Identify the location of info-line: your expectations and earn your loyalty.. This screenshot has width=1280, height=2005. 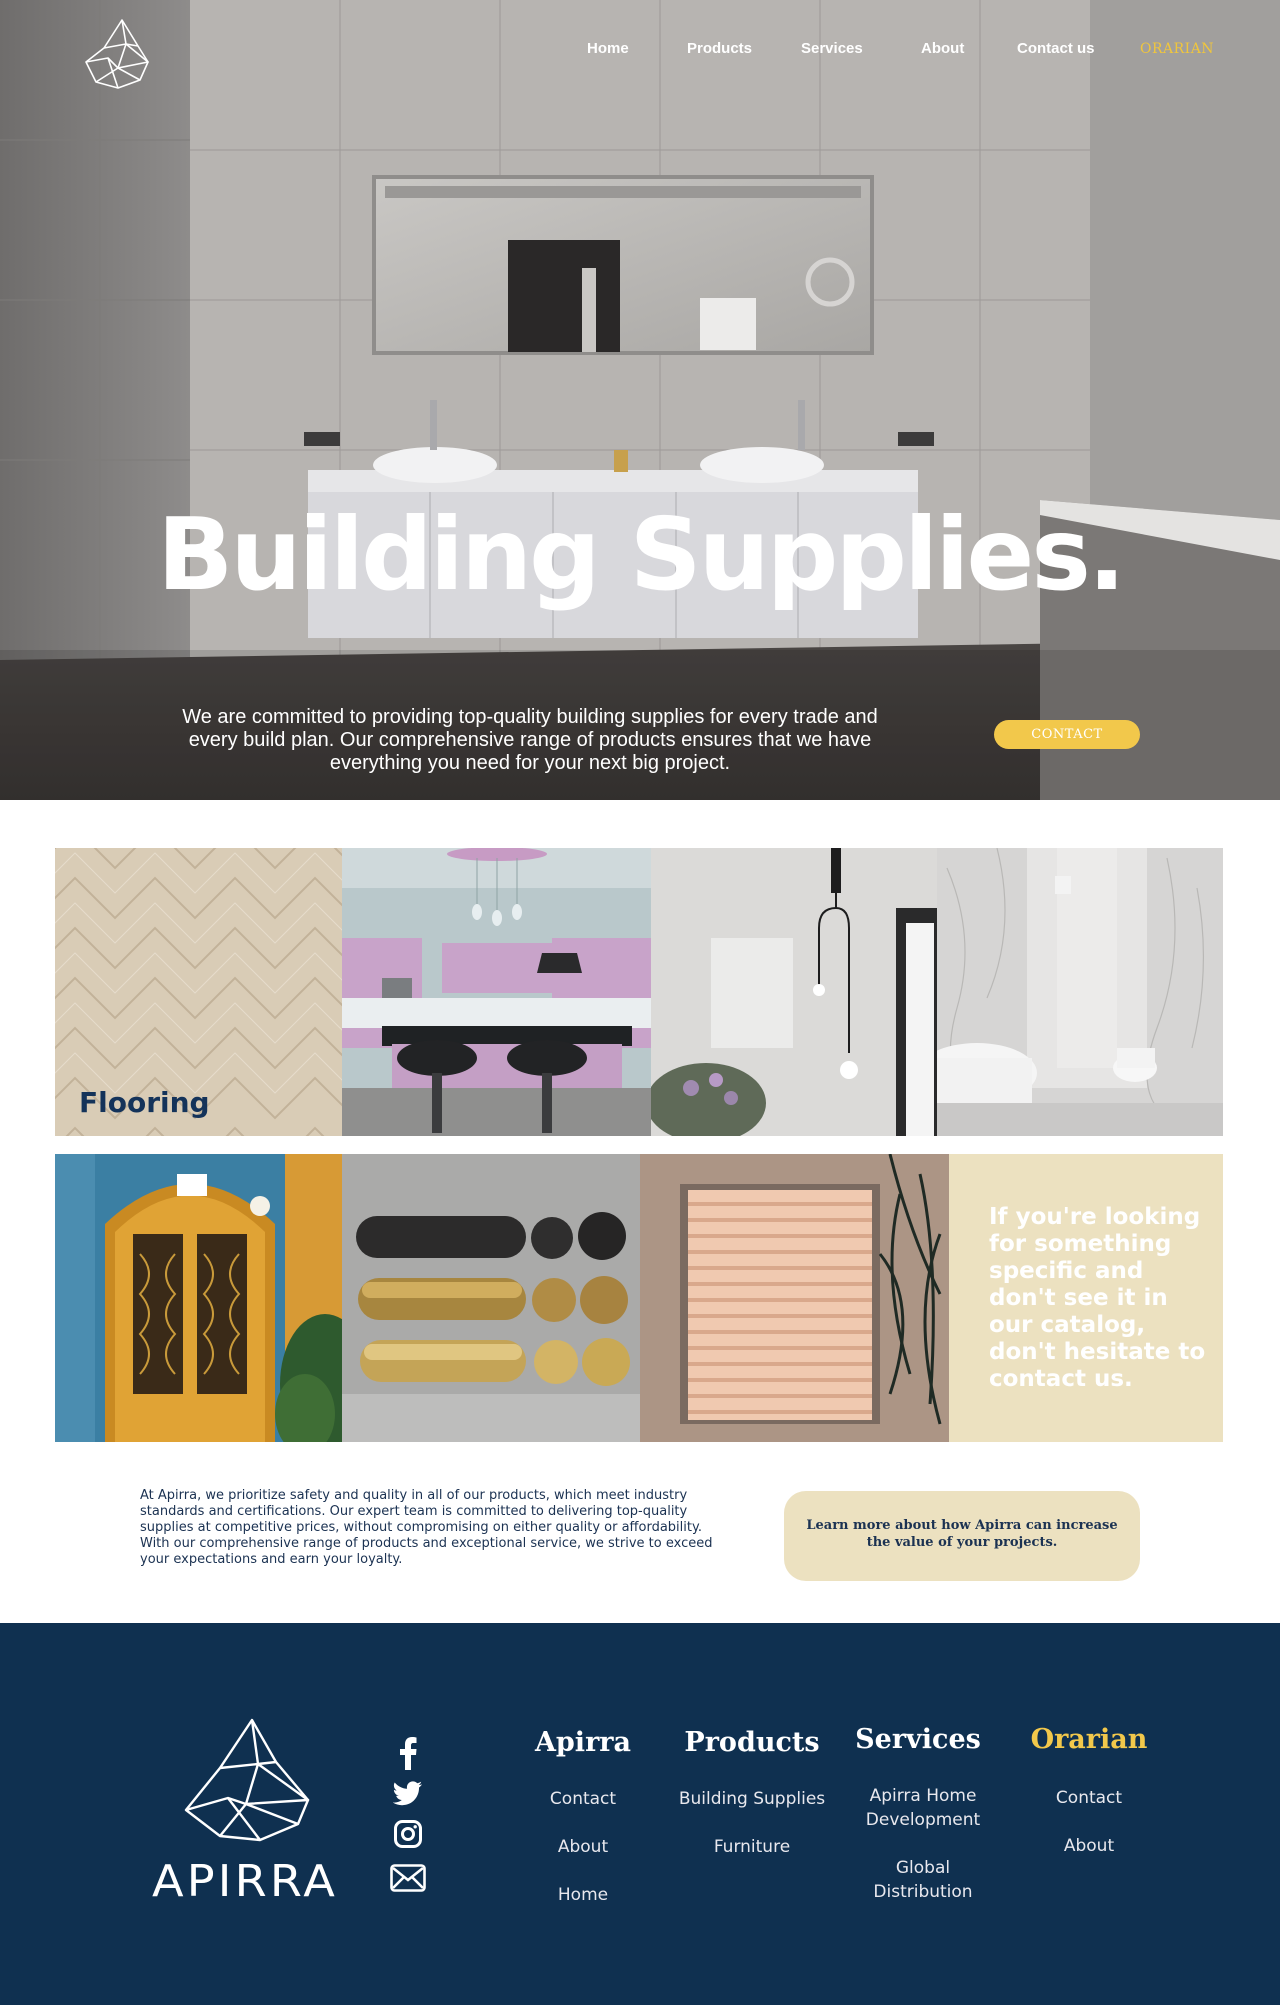
(271, 1559).